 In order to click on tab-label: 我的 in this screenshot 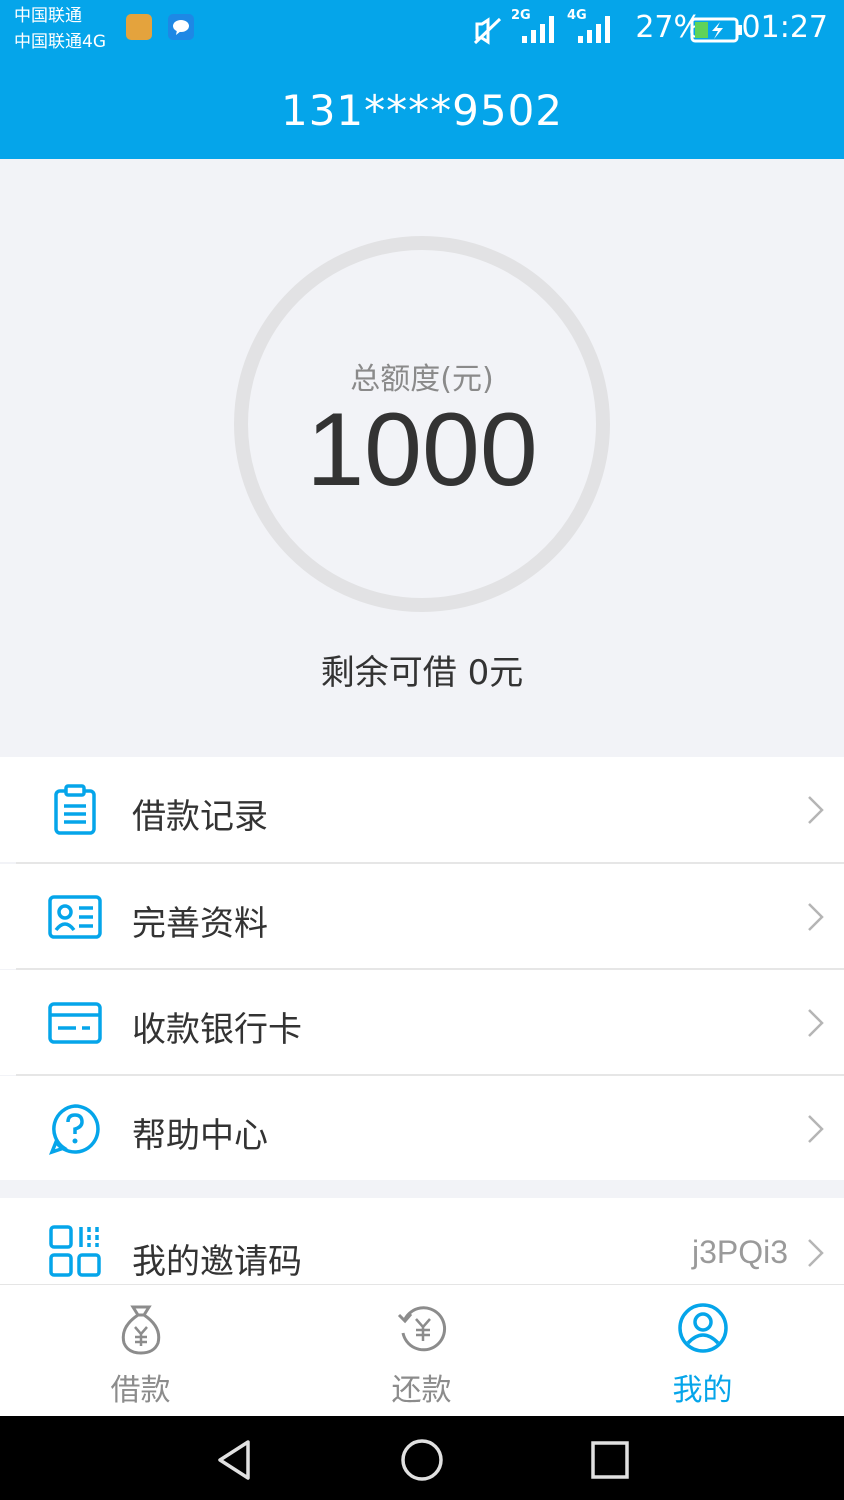, I will do `click(702, 1390)`.